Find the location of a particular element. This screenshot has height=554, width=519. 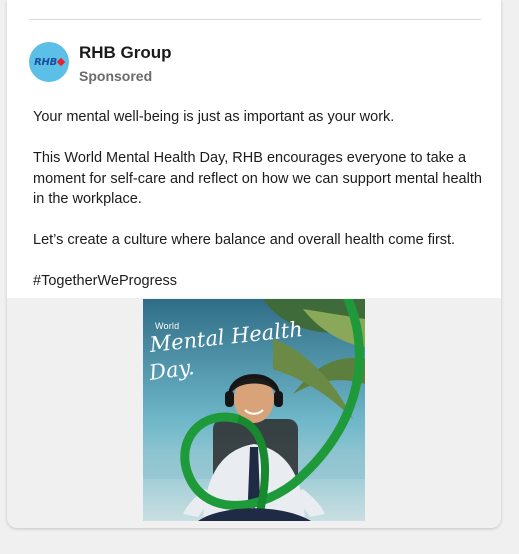

divider is located at coordinates (255, 19).